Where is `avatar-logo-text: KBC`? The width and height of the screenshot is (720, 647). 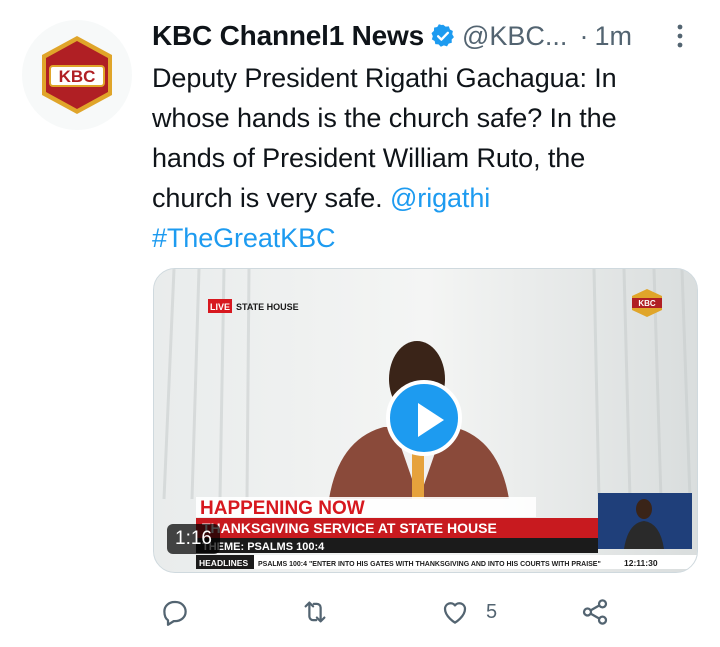 avatar-logo-text: KBC is located at coordinates (77, 76).